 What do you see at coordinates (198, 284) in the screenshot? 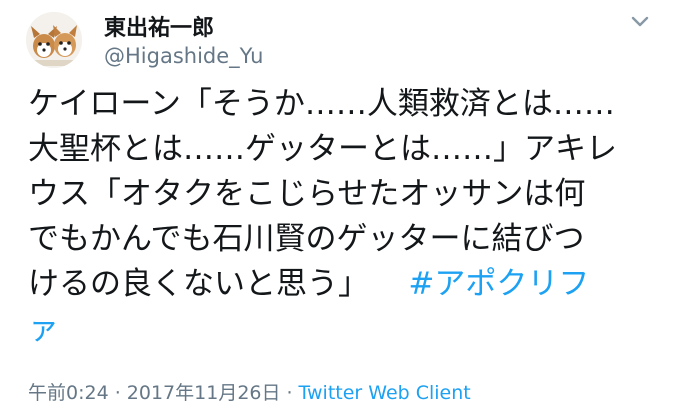
I see `tweet-line: けるの良くないと思う」` at bounding box center [198, 284].